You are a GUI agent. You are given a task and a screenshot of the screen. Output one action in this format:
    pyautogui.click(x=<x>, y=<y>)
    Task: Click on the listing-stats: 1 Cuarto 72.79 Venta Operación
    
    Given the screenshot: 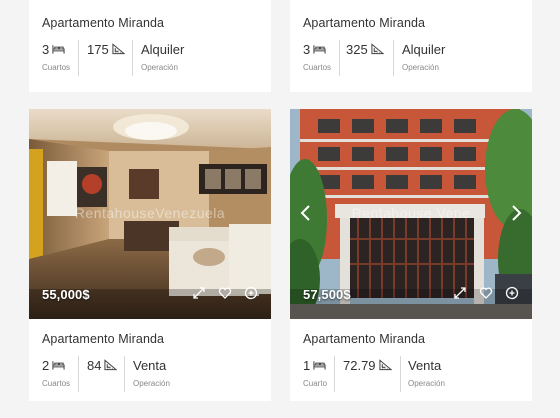 What is the action you would take?
    pyautogui.click(x=412, y=378)
    